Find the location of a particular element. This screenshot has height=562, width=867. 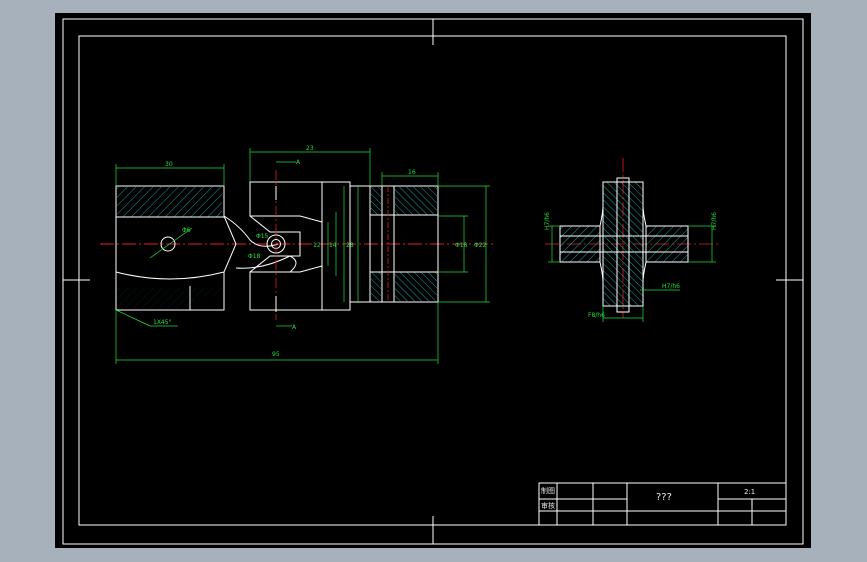

title-cell-b: 审核 is located at coordinates (548, 505).